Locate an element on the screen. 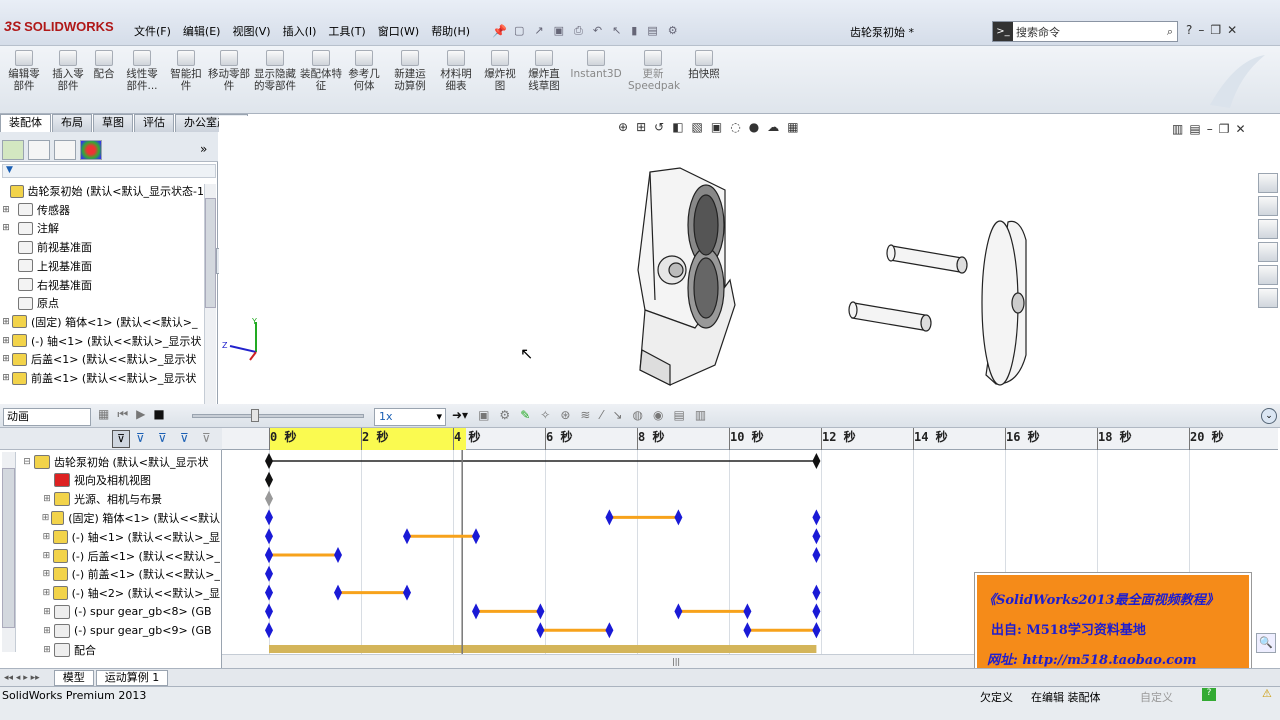 The width and height of the screenshot is (1280, 720). timeline-scrollbar: ||| is located at coordinates (598, 661).